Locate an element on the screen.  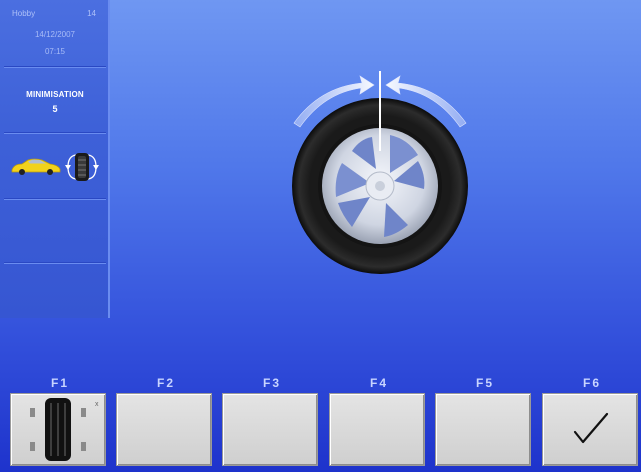
wheel-balance-icon is located at coordinates (82, 167).